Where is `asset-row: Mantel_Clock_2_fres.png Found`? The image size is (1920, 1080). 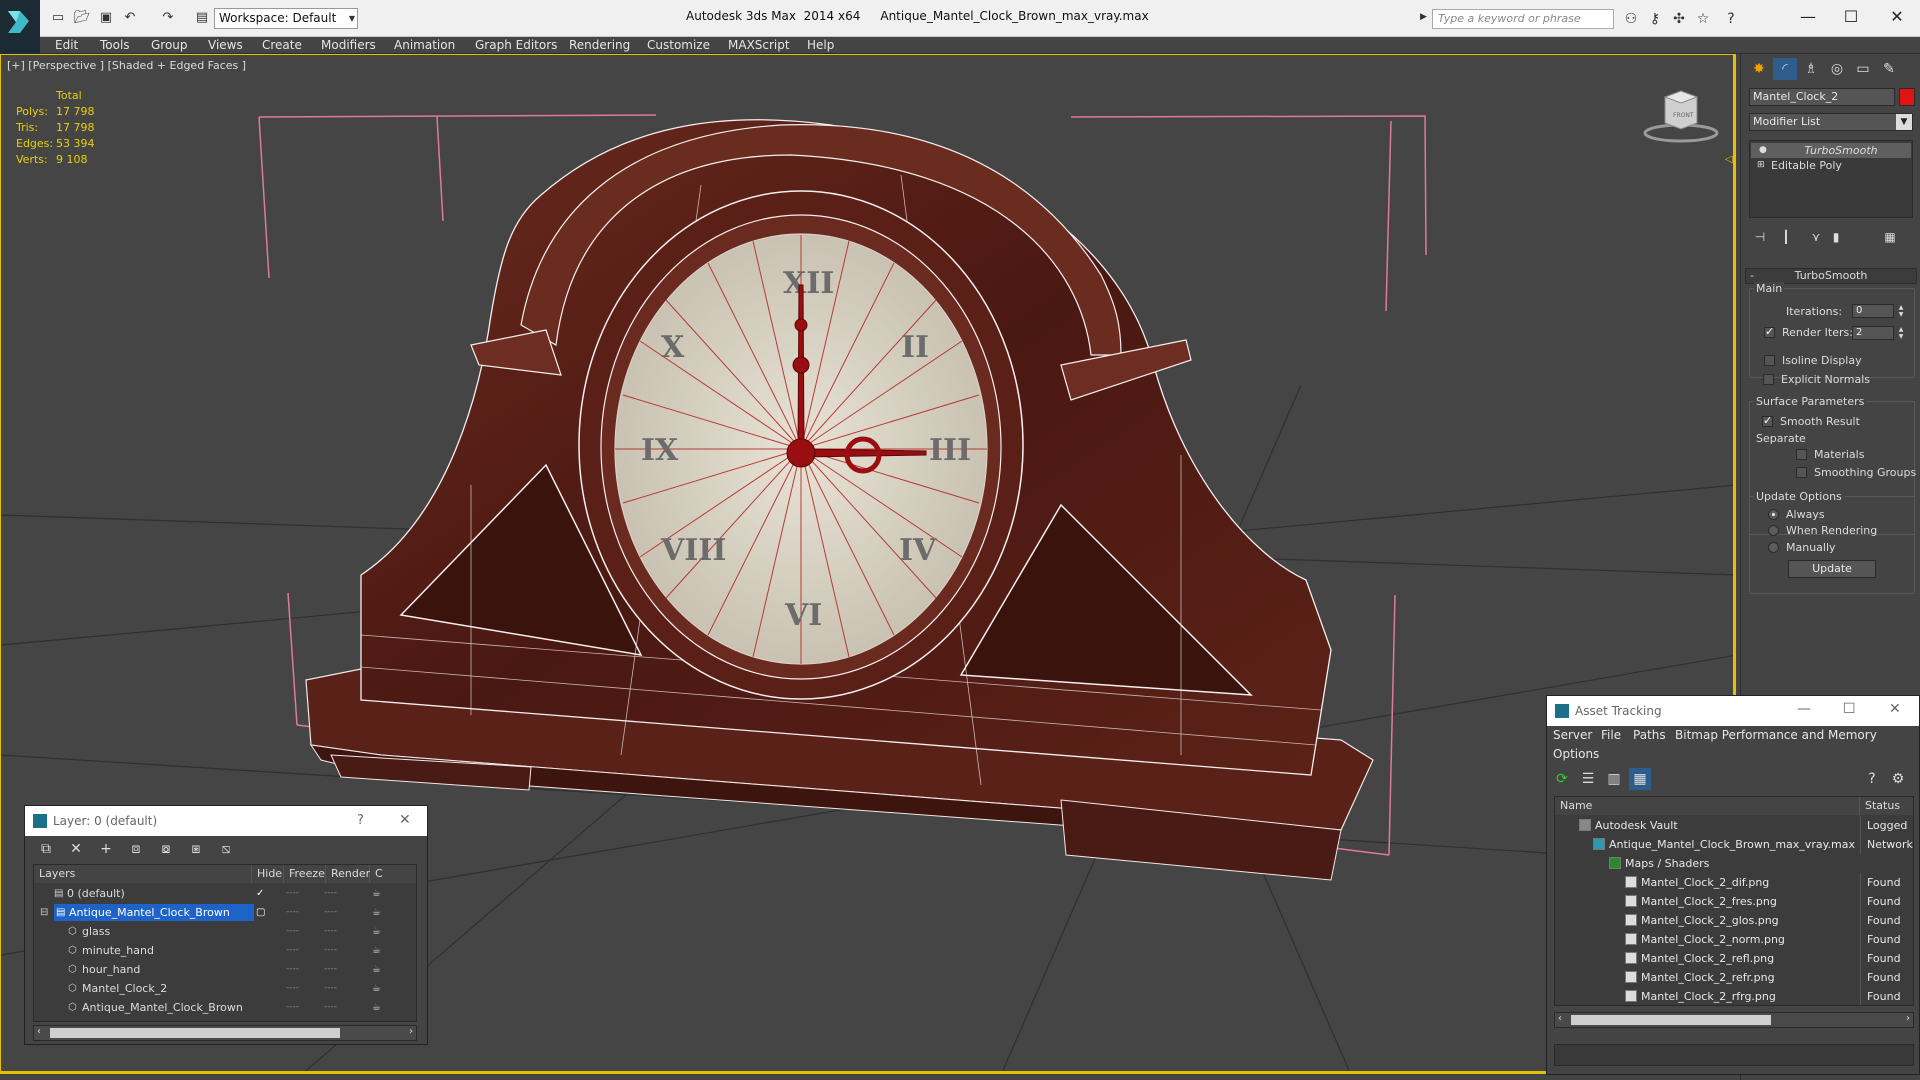
asset-row: Mantel_Clock_2_fres.png Found is located at coordinates (1734, 901).